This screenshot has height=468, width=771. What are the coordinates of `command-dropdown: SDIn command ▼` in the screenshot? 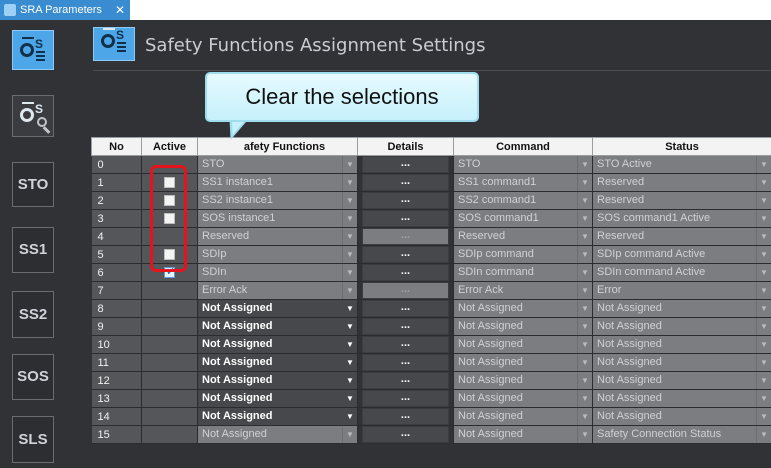 It's located at (523, 272).